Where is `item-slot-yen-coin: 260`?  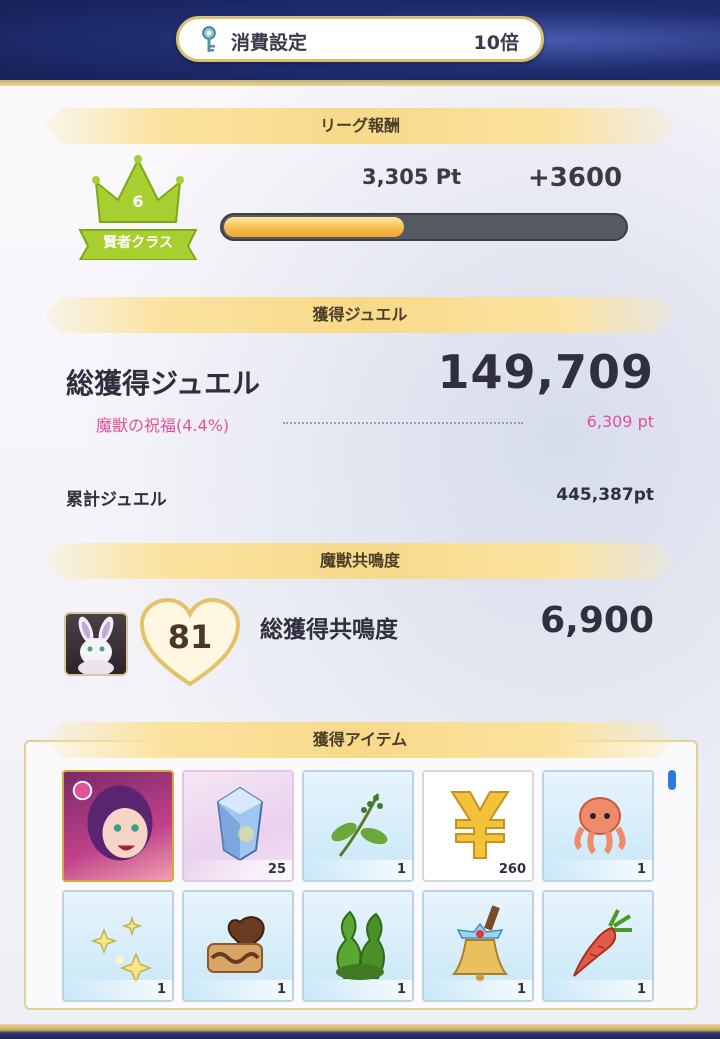 item-slot-yen-coin: 260 is located at coordinates (478, 826).